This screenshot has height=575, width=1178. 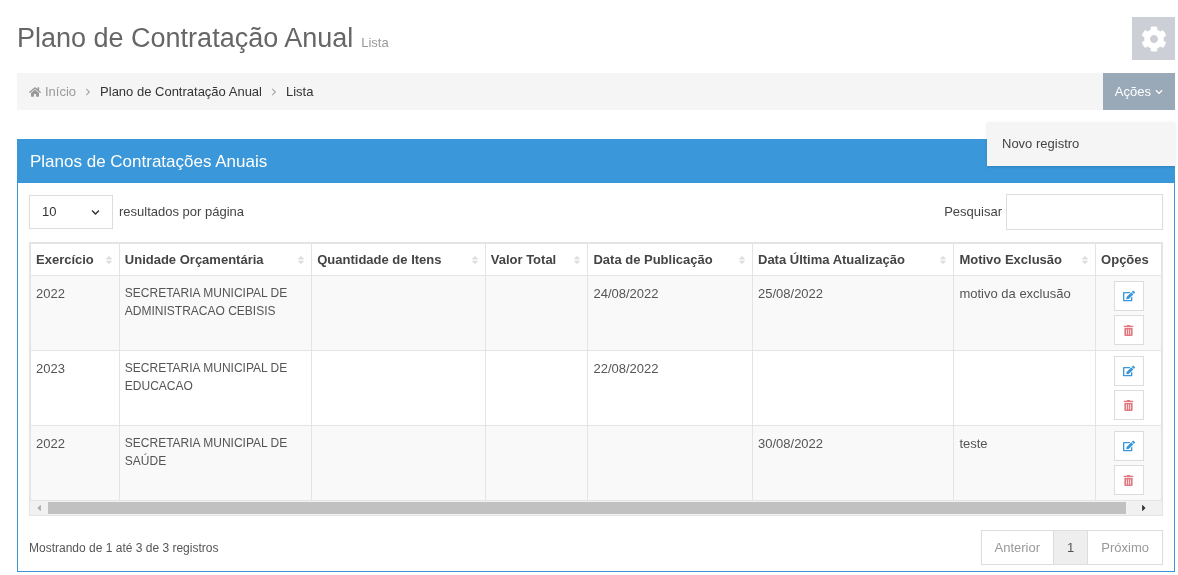 What do you see at coordinates (185, 38) in the screenshot?
I see `page-title: Plano de Contratação Anual` at bounding box center [185, 38].